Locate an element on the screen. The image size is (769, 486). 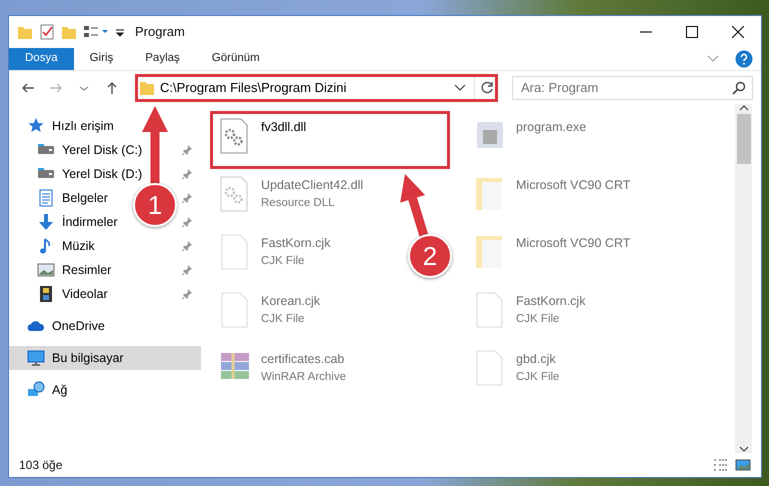
sidebar-item: Yerel Disk (C:) is located at coordinates (105, 150).